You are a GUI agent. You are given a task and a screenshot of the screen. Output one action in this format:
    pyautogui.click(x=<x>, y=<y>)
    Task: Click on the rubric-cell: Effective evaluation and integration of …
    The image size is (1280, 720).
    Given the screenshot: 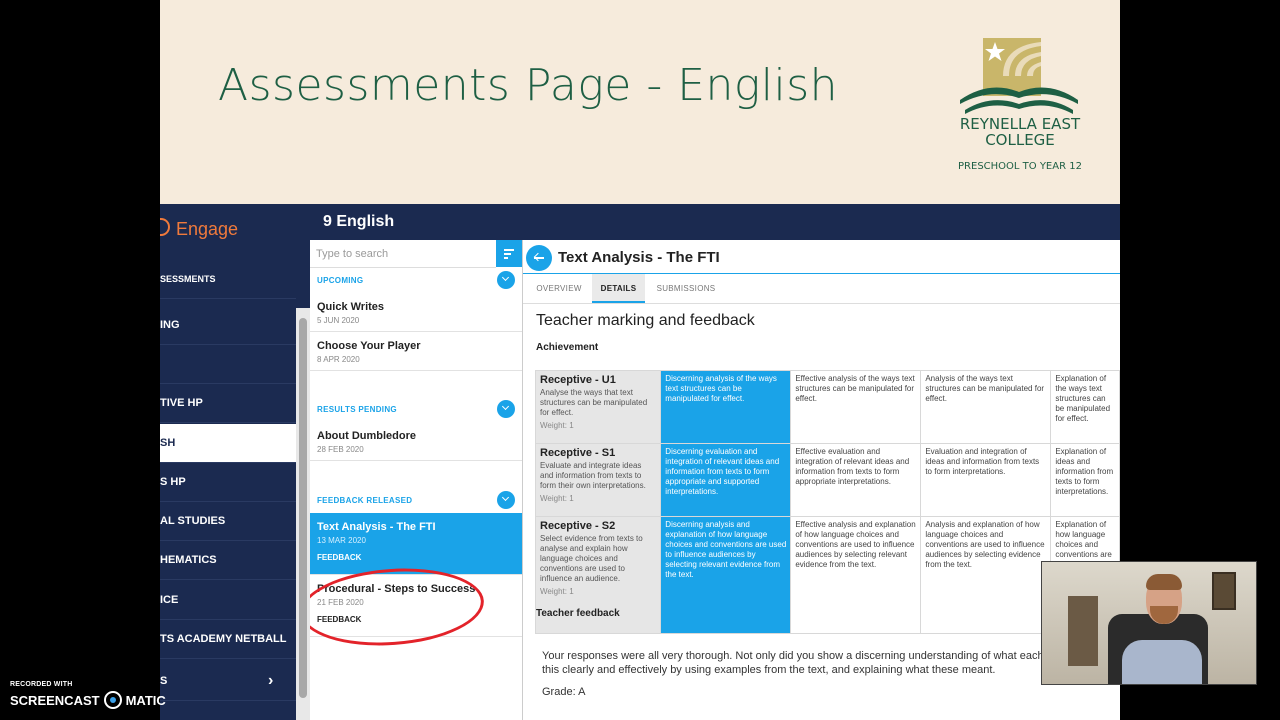 What is the action you would take?
    pyautogui.click(x=856, y=480)
    